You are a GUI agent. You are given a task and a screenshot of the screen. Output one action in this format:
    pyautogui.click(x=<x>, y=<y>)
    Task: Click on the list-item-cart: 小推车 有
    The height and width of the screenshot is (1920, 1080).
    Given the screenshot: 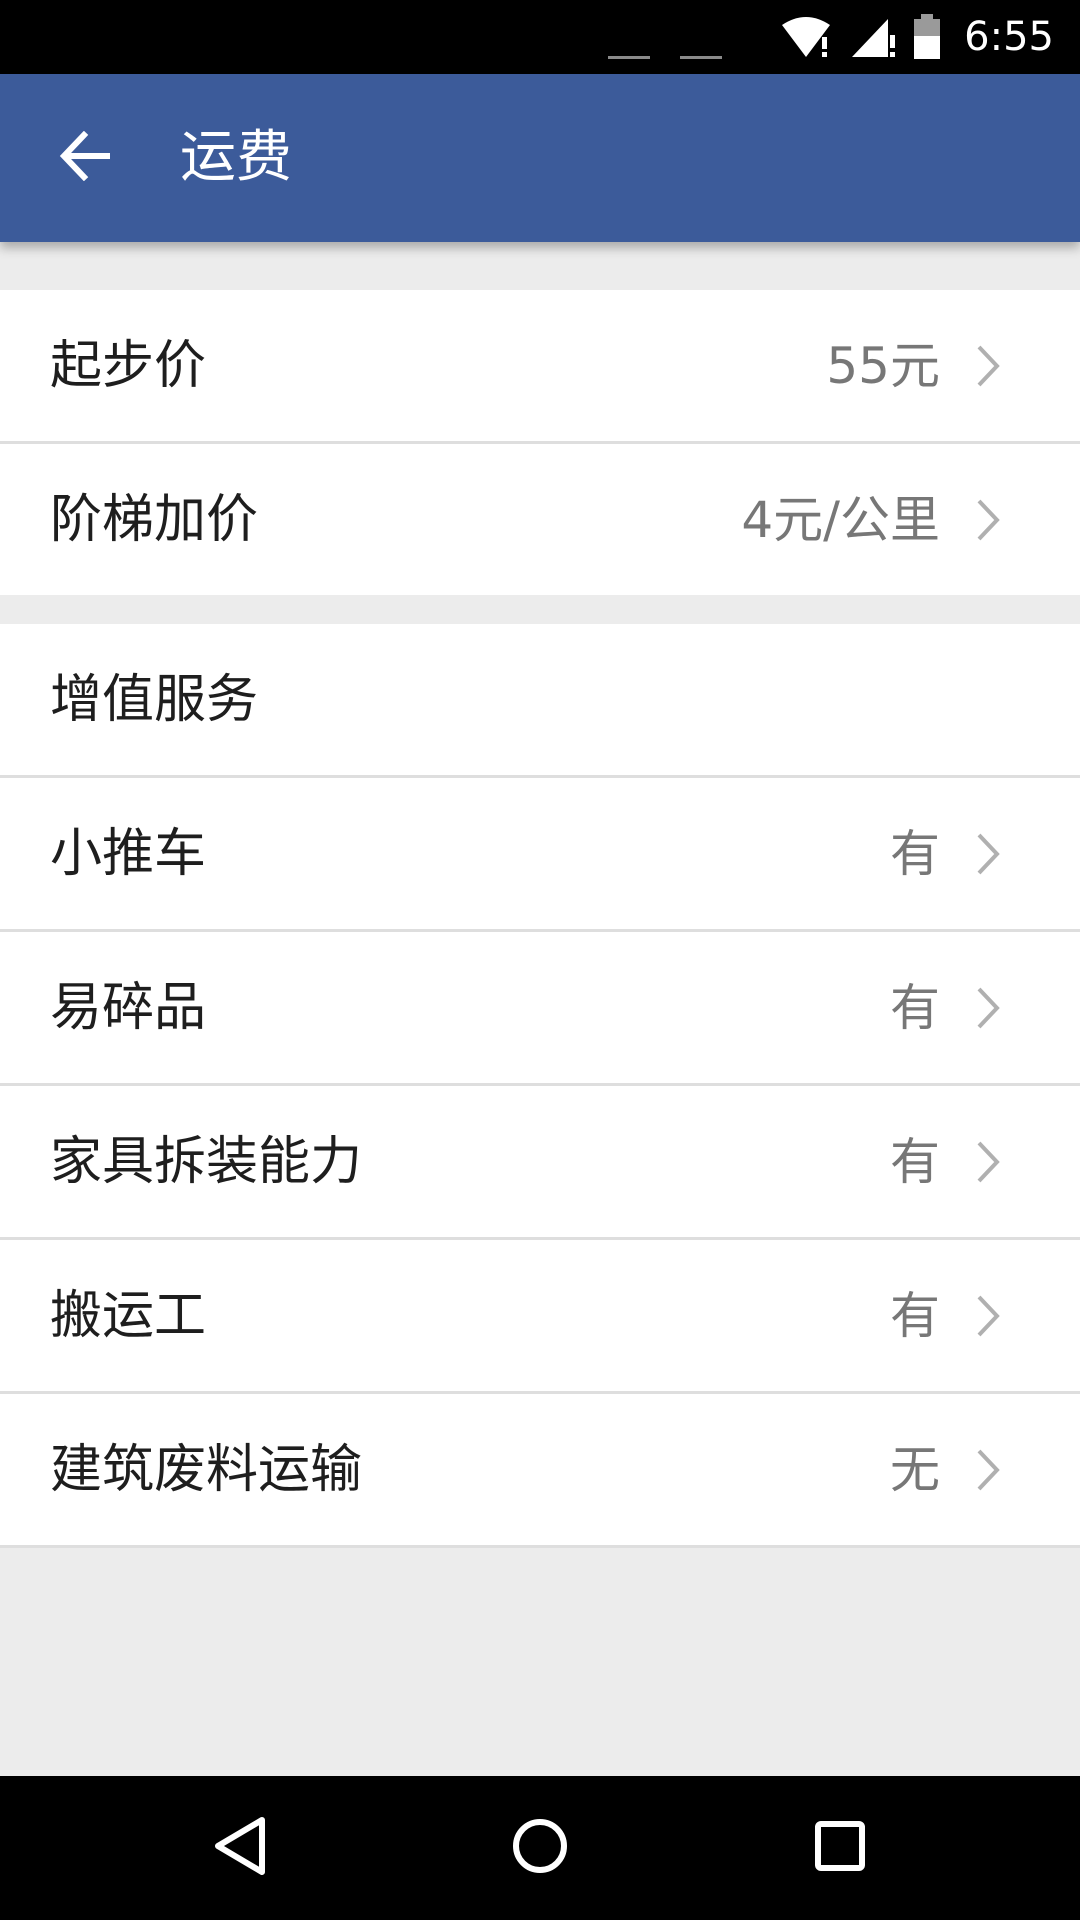 What is the action you would take?
    pyautogui.click(x=540, y=855)
    